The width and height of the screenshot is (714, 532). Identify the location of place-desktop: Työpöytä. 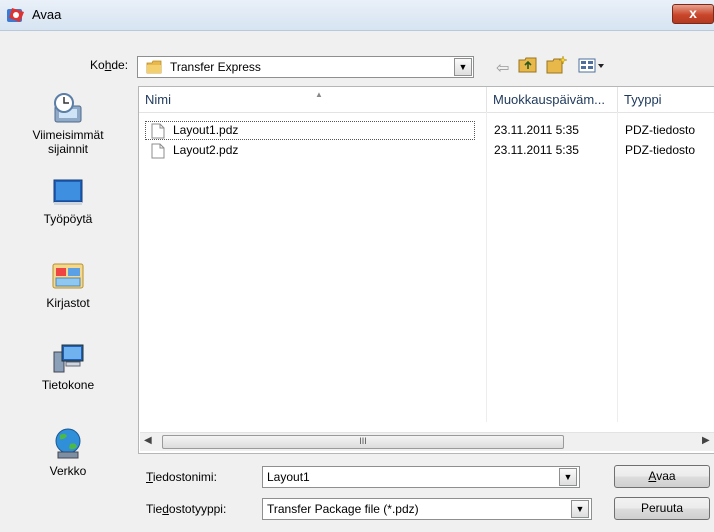
(68, 202).